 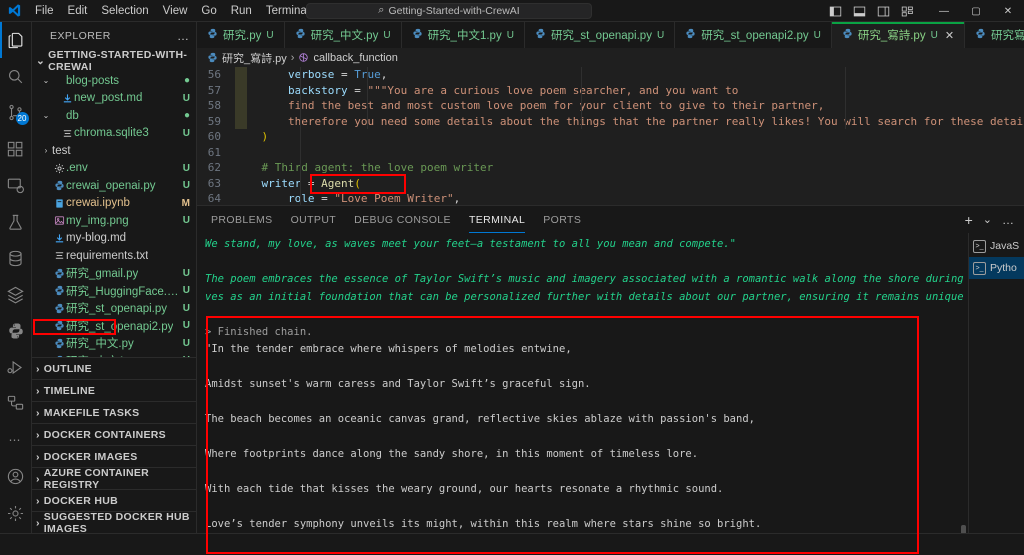 I want to click on close-button: ✕, so click(x=1008, y=11).